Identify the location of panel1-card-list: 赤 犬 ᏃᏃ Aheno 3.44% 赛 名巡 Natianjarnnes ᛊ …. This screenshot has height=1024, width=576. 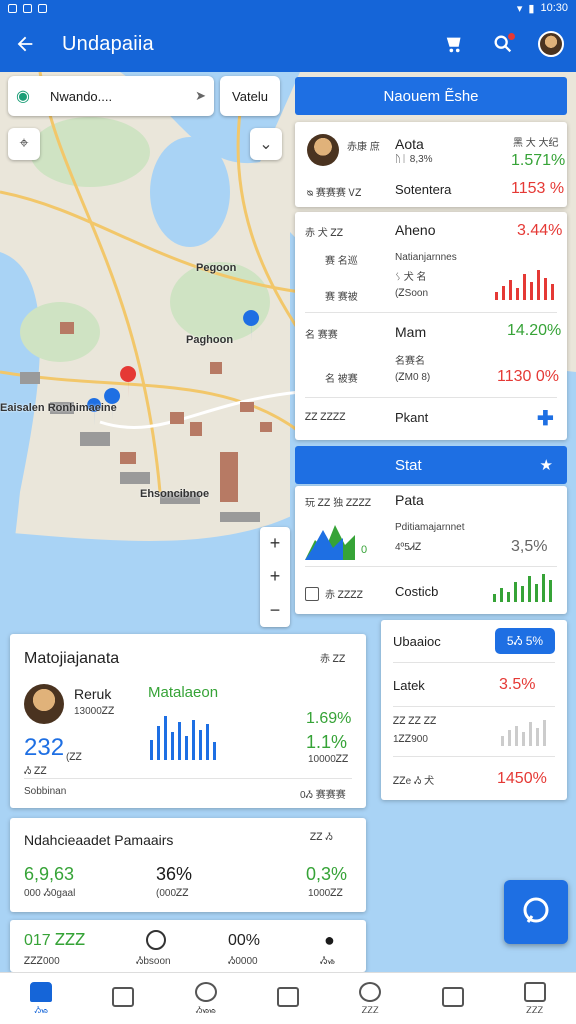
(431, 326).